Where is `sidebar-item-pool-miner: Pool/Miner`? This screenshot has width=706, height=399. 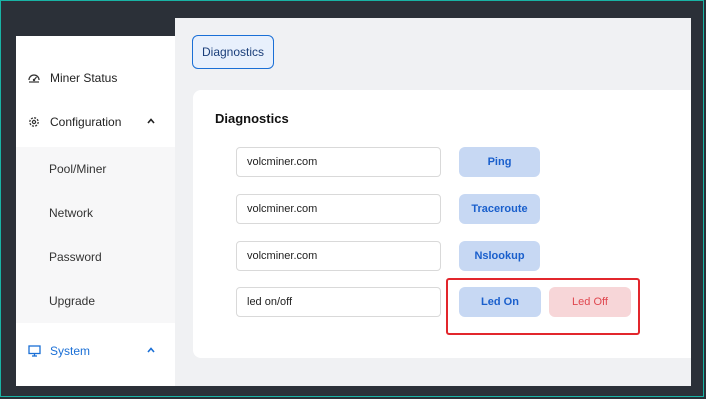
sidebar-item-pool-miner: Pool/Miner is located at coordinates (95, 169).